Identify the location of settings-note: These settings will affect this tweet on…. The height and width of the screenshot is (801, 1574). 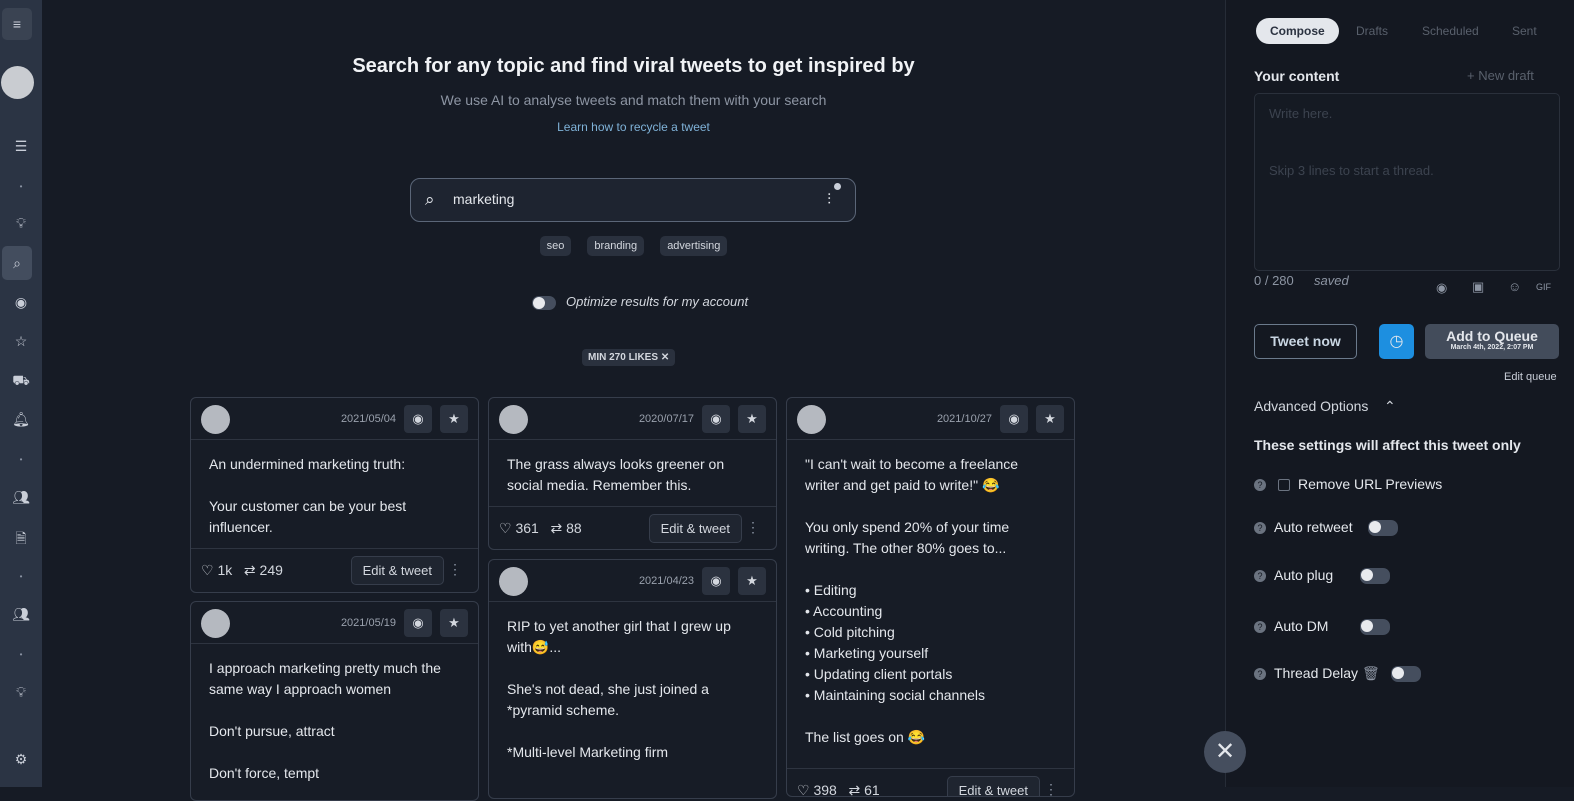
(1387, 445).